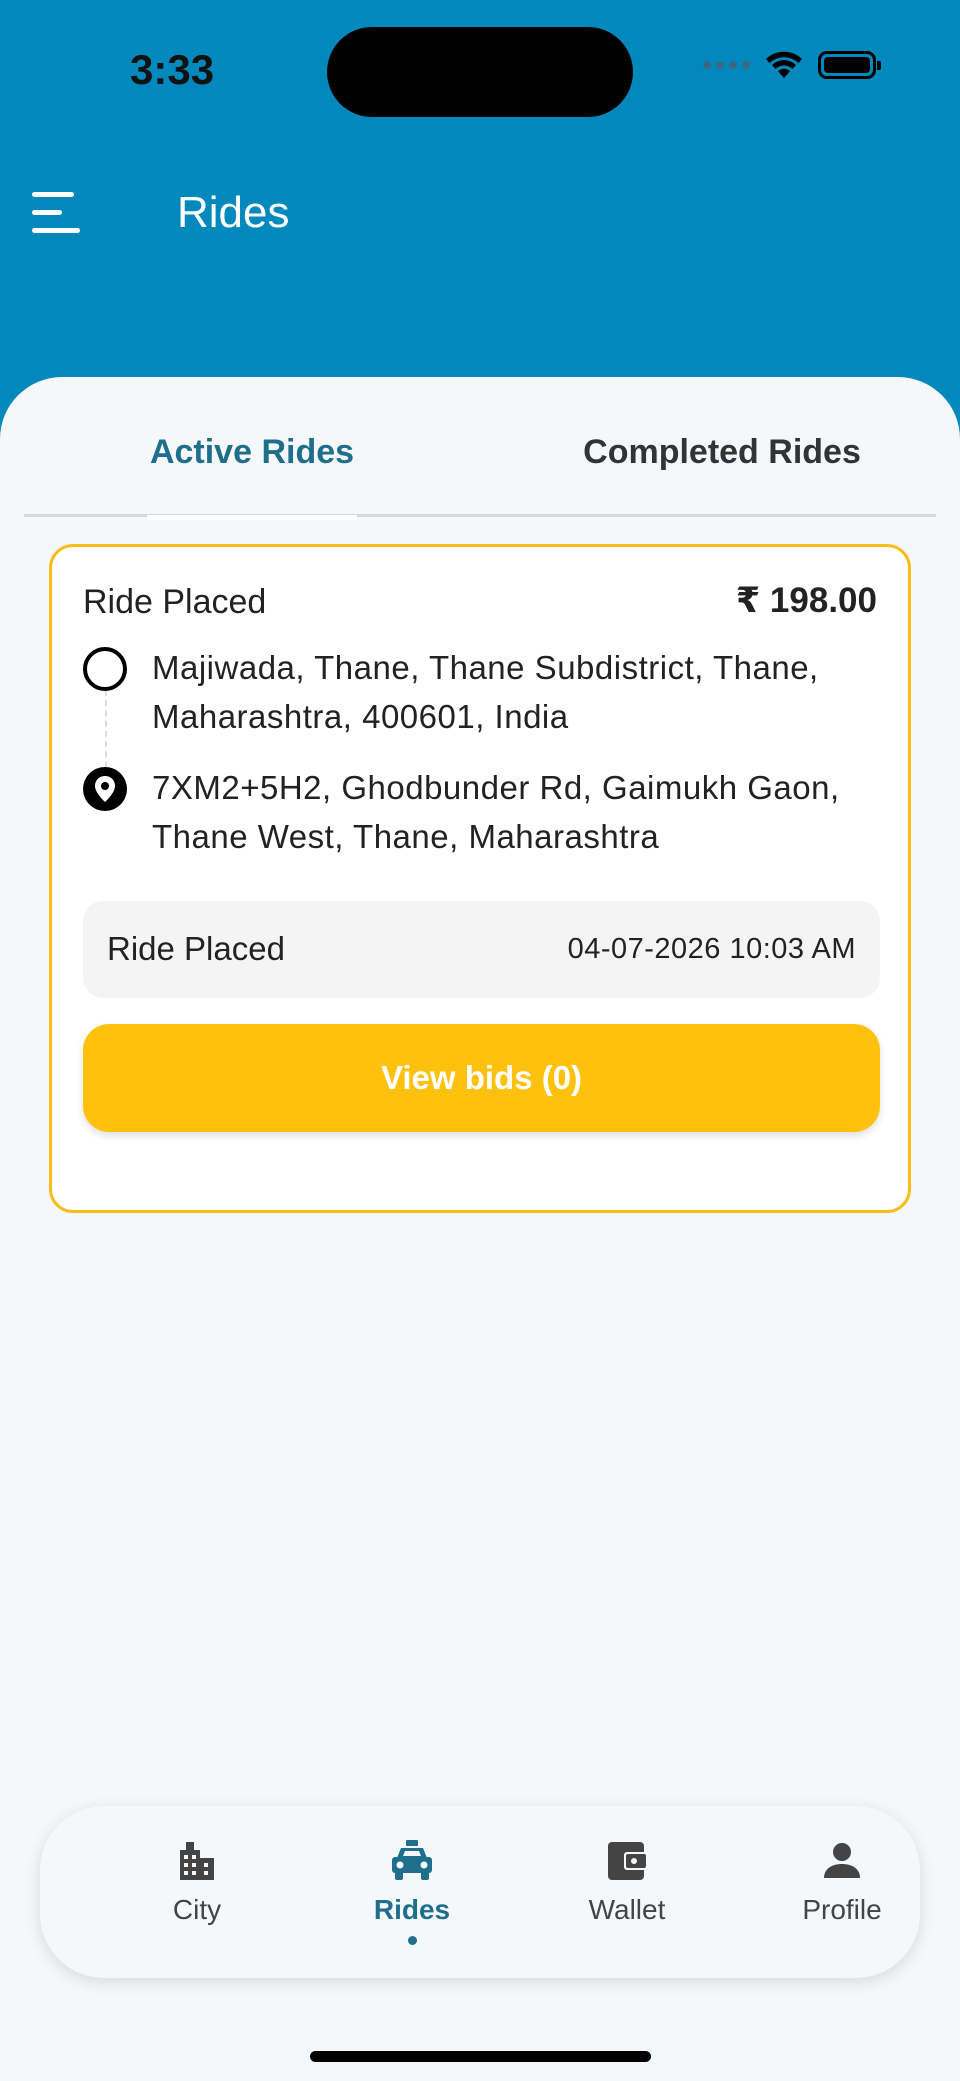 This screenshot has width=960, height=2081. I want to click on ride-status-row: Ride Placed 04-07-2026 10:03 AM, so click(481, 949).